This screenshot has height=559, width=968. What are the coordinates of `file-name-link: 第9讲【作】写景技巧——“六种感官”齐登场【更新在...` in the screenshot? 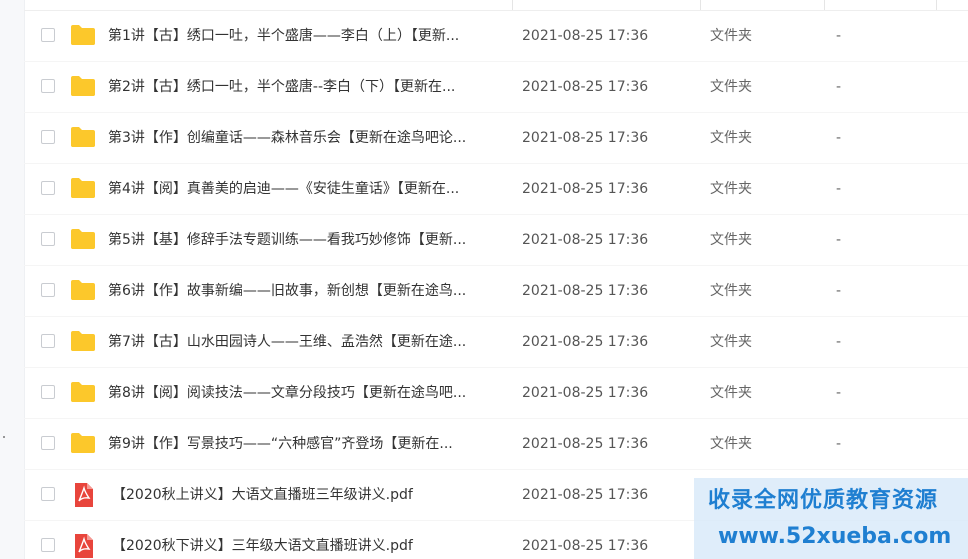 It's located at (313, 444).